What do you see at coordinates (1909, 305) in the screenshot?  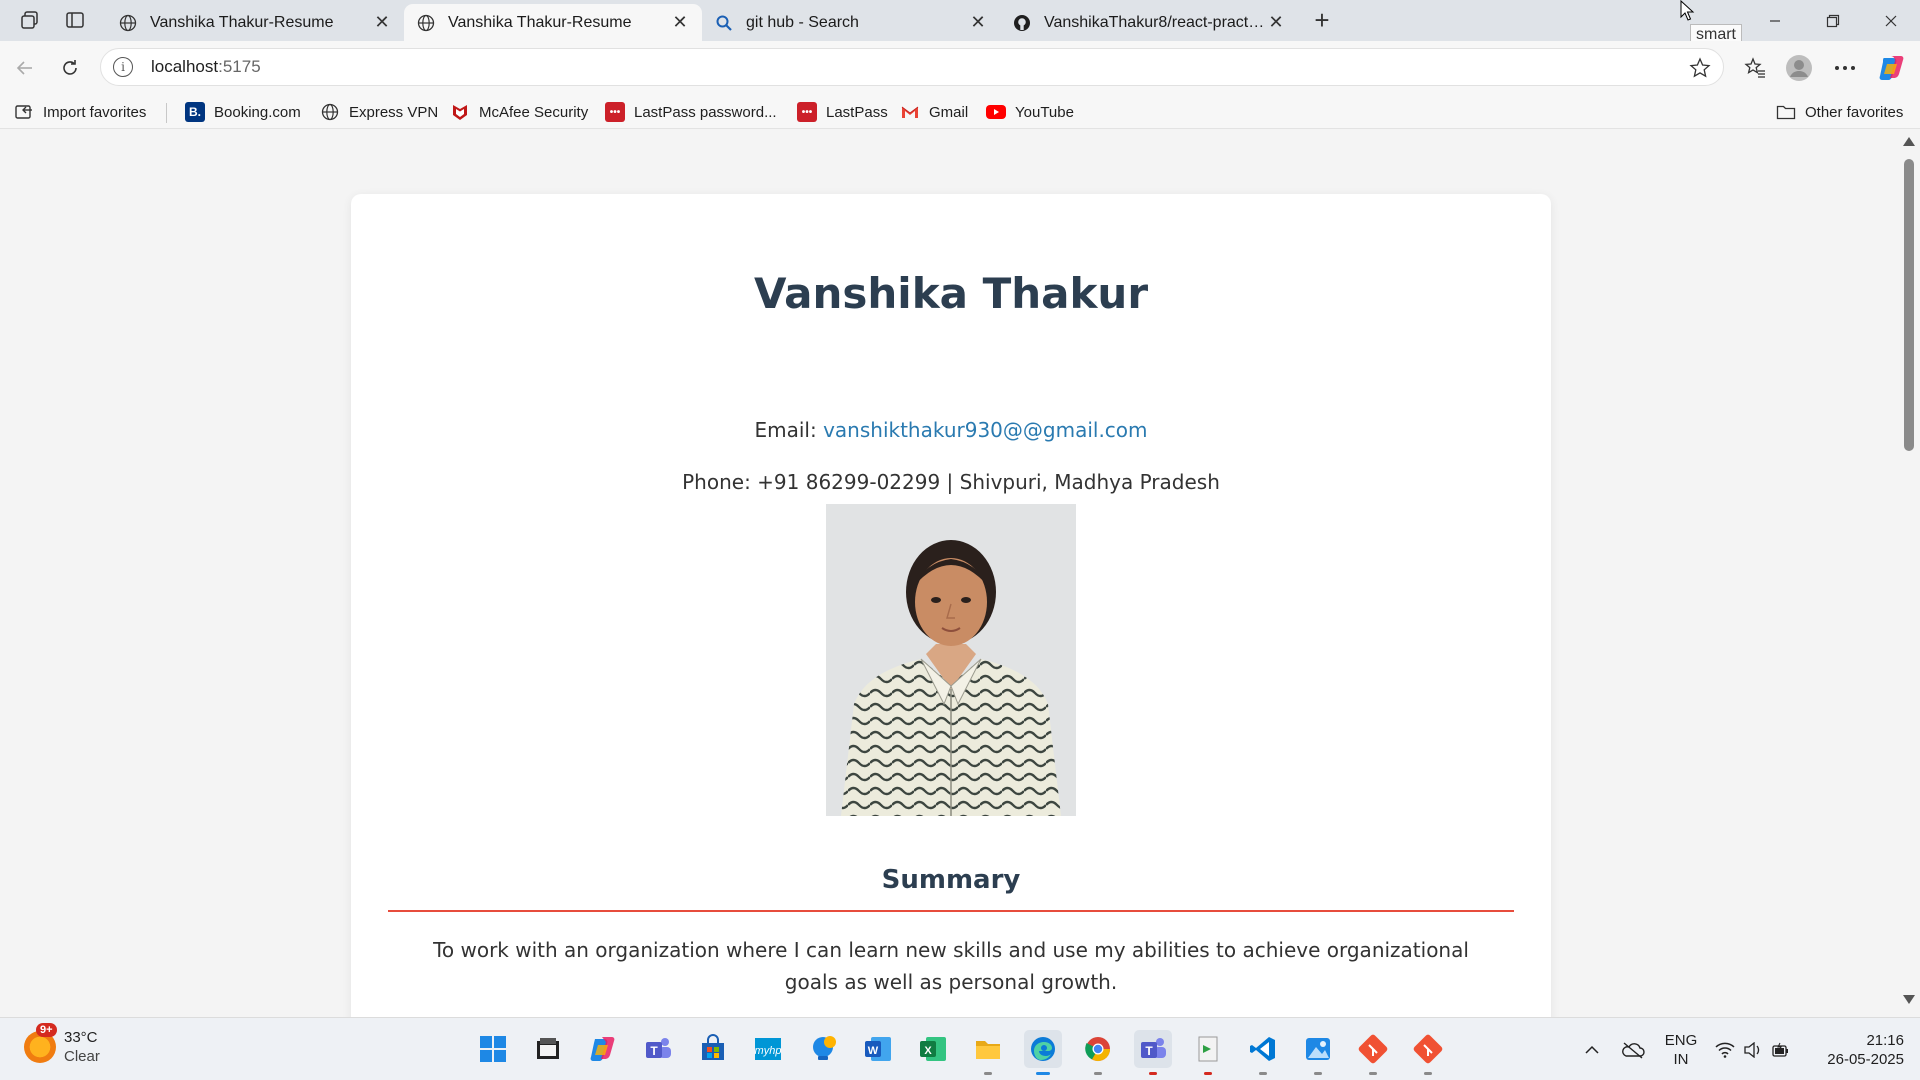 I see `scrollbar-thumb` at bounding box center [1909, 305].